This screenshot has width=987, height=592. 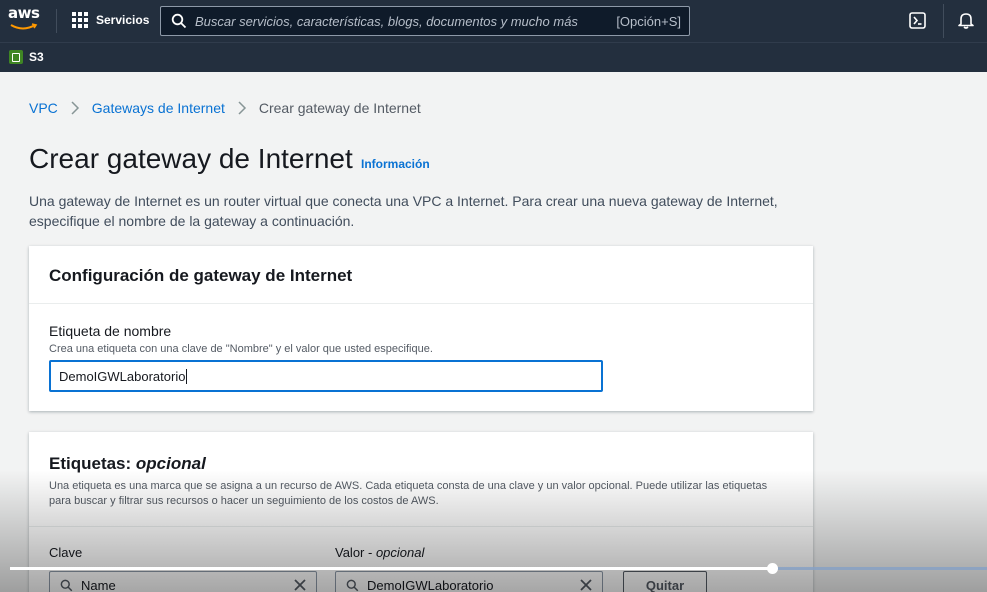 I want to click on nav-divider-right, so click(x=943, y=21).